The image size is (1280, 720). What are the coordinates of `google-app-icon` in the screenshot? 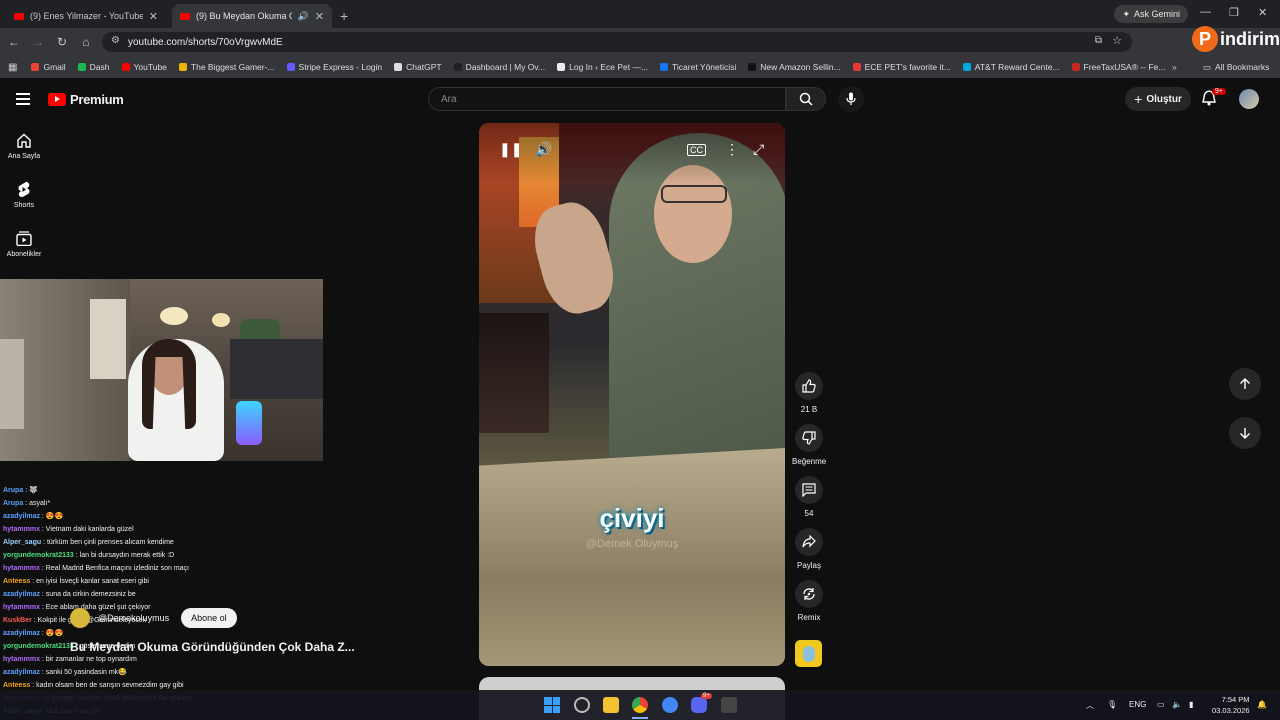 It's located at (670, 705).